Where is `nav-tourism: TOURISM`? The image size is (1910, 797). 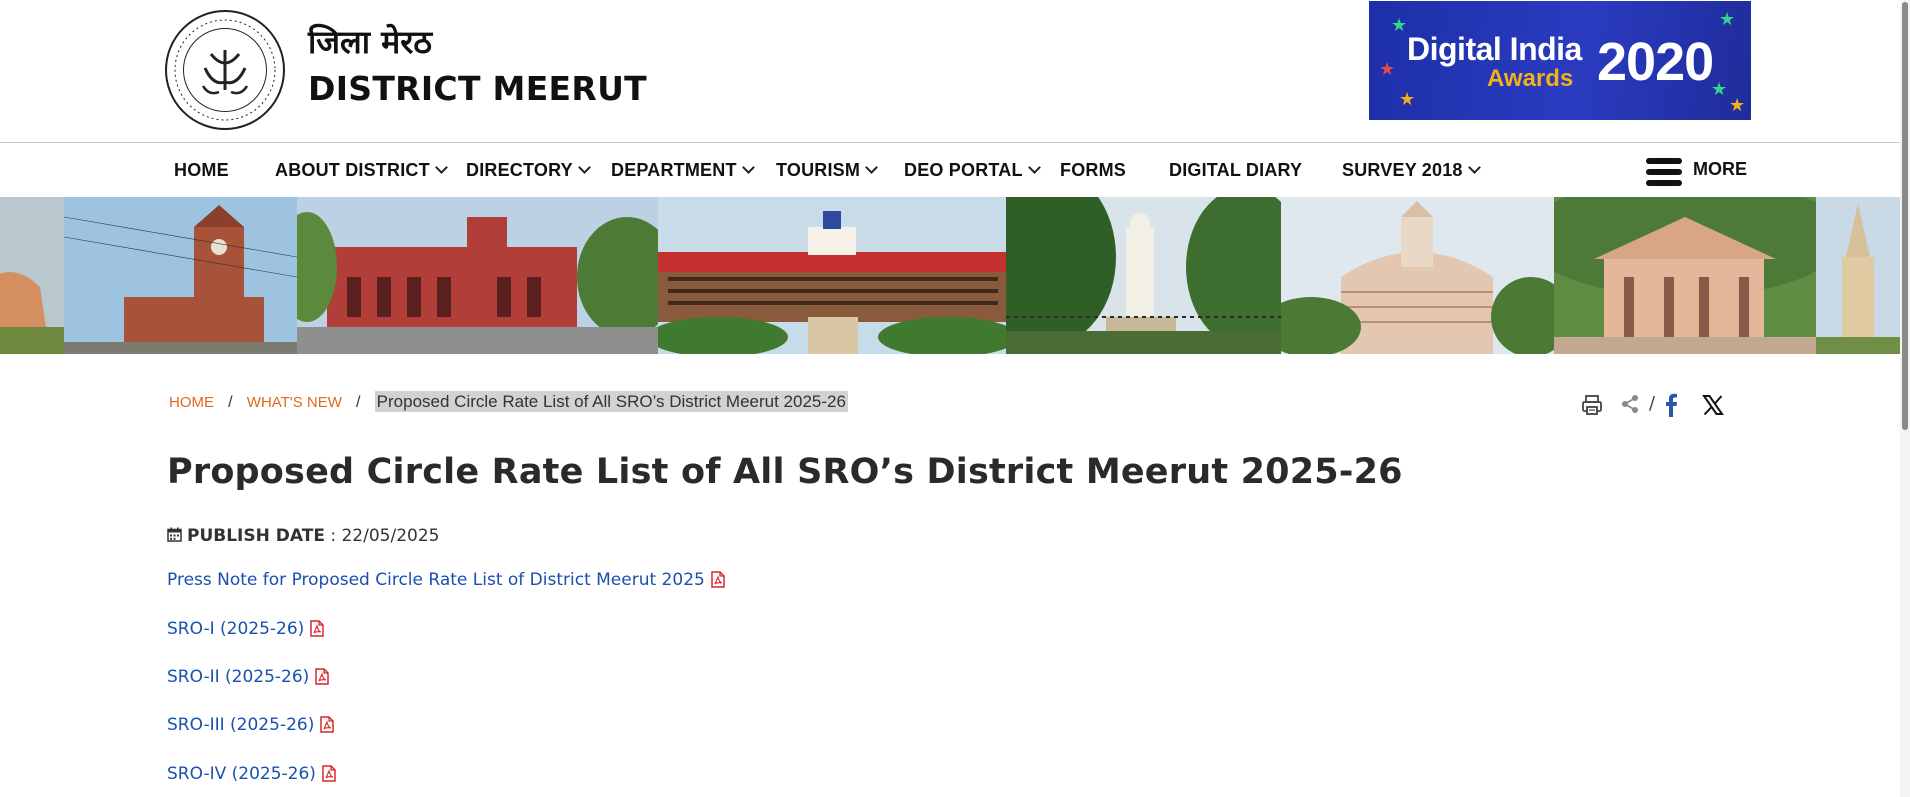 nav-tourism: TOURISM is located at coordinates (827, 170).